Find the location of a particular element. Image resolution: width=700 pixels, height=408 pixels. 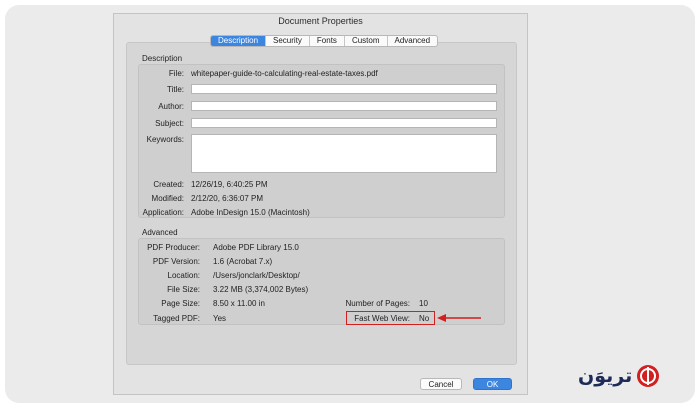

ok-button: OK is located at coordinates (492, 384).